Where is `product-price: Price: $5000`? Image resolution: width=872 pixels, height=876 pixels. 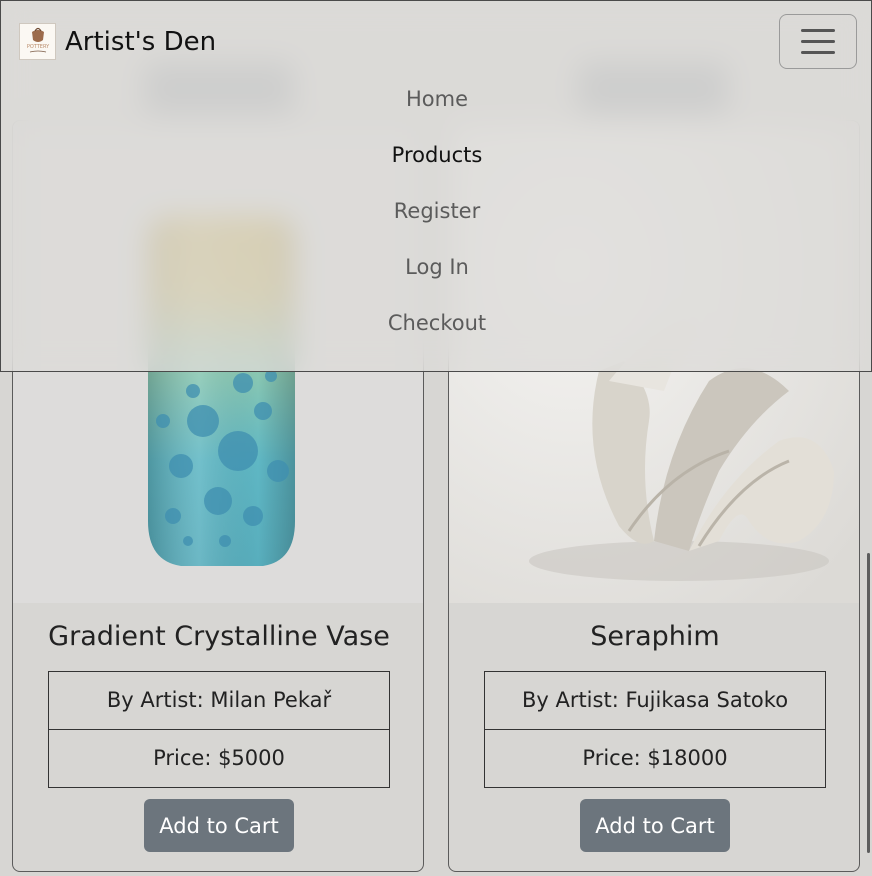
product-price: Price: $5000 is located at coordinates (219, 758).